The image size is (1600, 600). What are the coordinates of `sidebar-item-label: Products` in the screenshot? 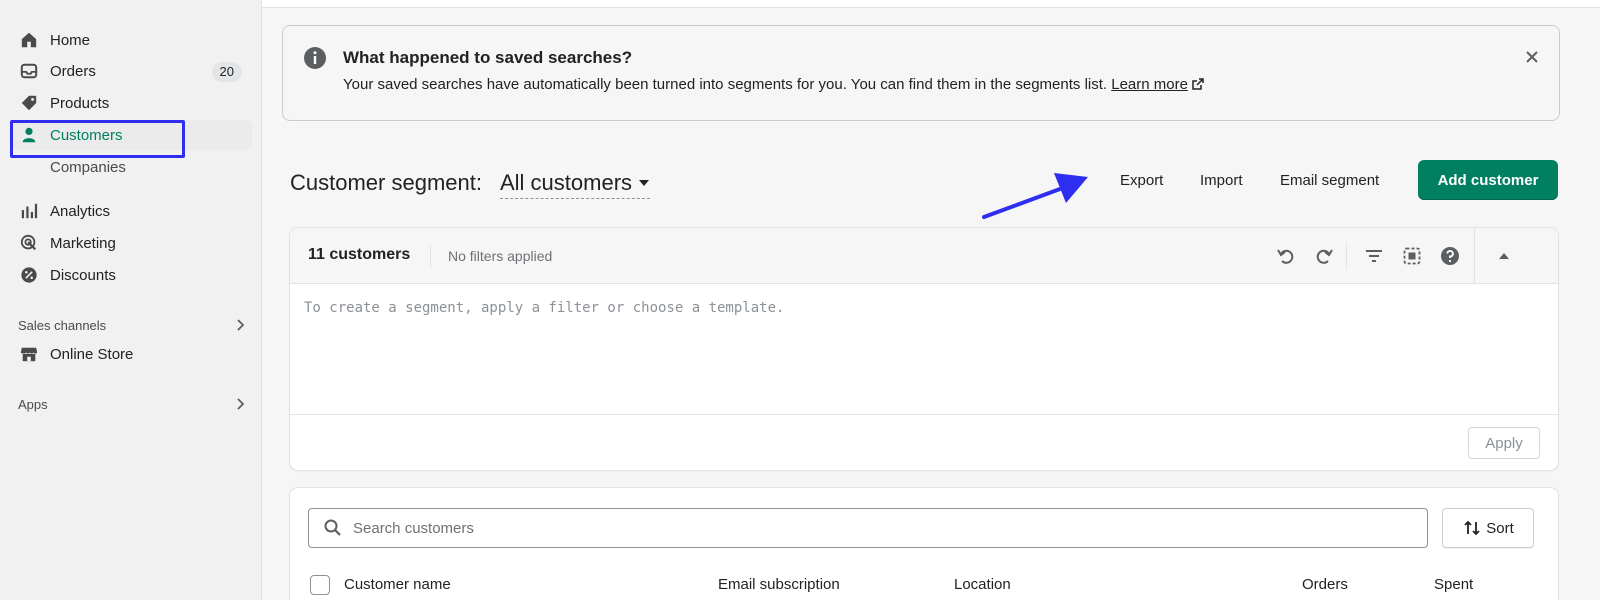 It's located at (80, 103).